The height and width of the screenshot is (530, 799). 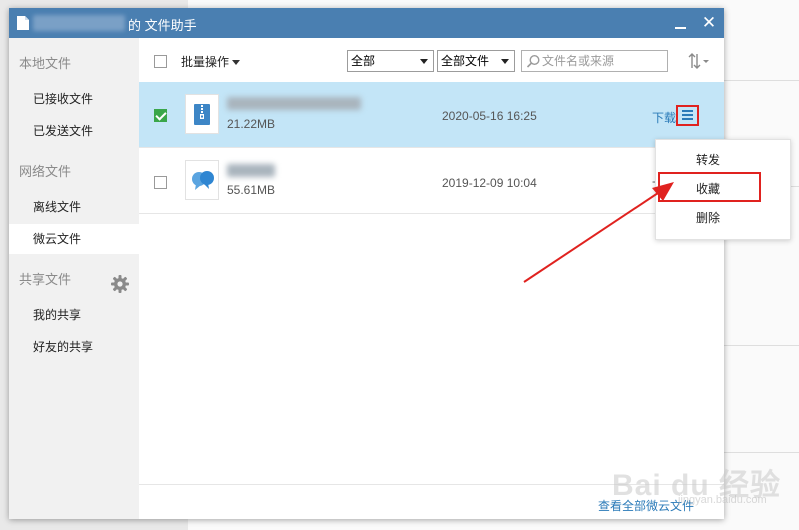 I want to click on menu-item-delete: 删除, so click(x=723, y=218).